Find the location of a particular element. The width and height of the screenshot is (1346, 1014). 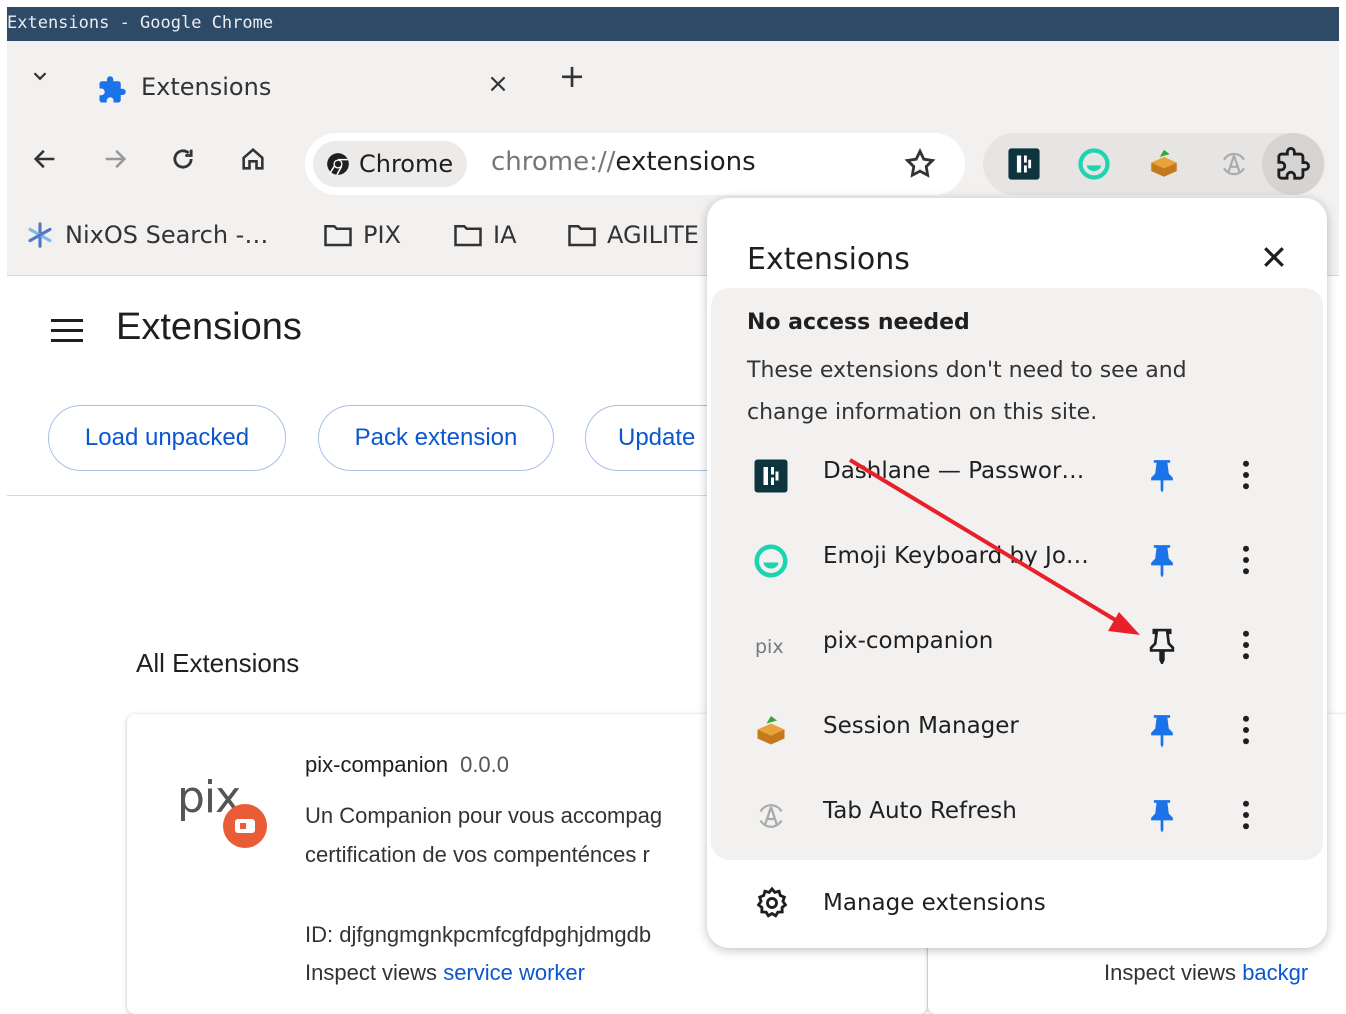

inspect-views: Inspect views service worker is located at coordinates (445, 973).